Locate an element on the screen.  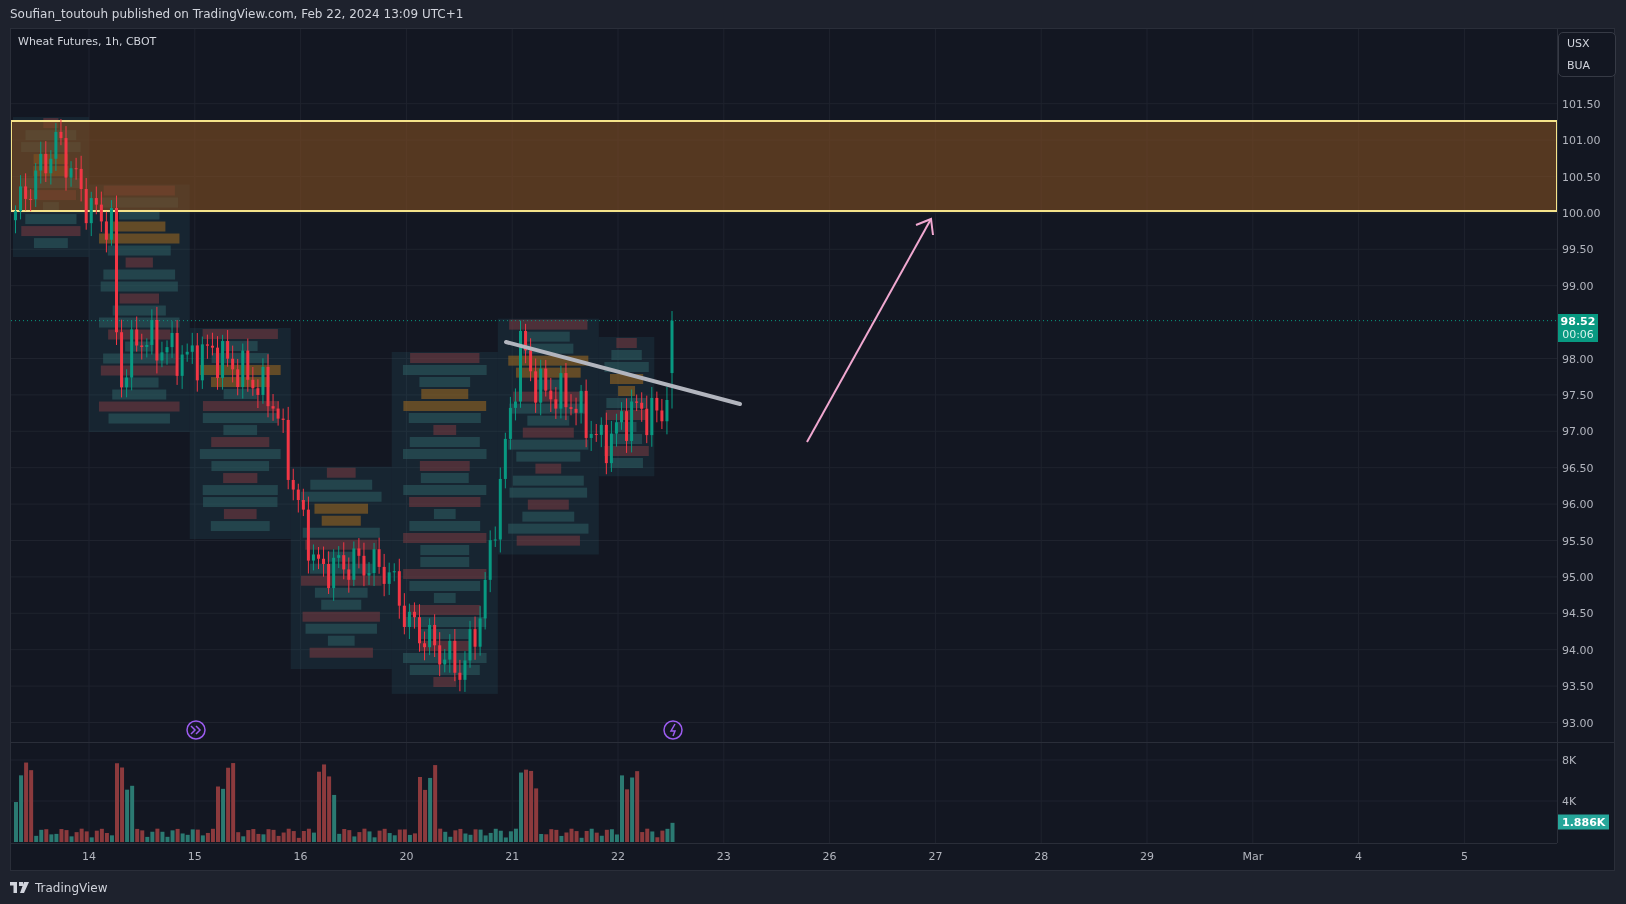
time-tick: 20 is located at coordinates (406, 856).